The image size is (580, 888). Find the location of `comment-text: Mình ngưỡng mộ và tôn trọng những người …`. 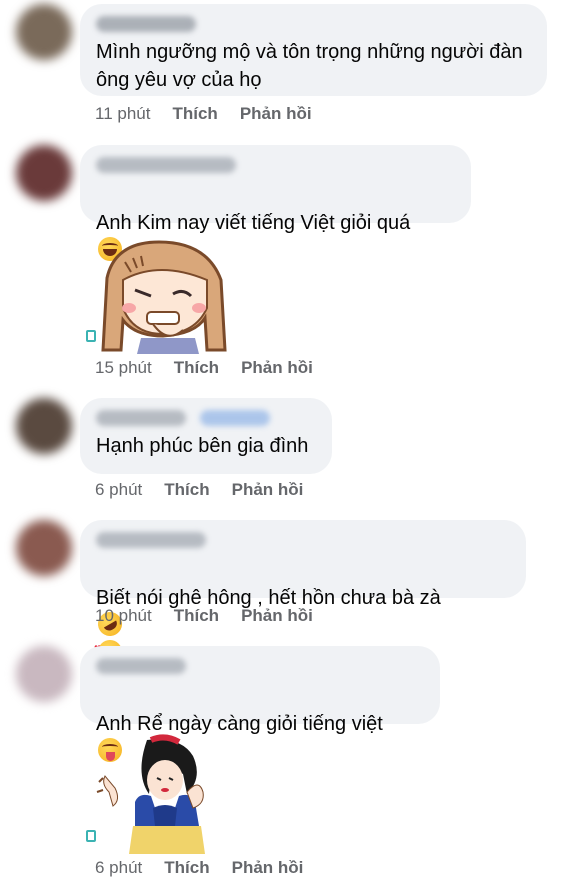

comment-text: Mình ngưỡng mộ và tôn trọng những người … is located at coordinates (309, 66).